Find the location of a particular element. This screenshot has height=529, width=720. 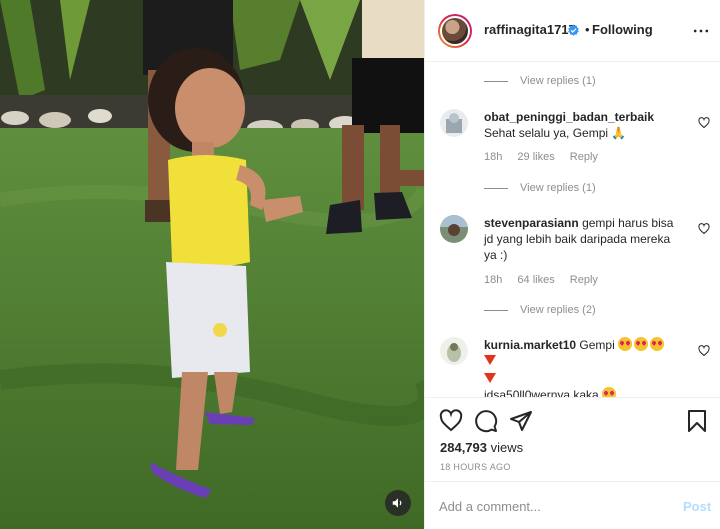

following-button: Following is located at coordinates (622, 29).